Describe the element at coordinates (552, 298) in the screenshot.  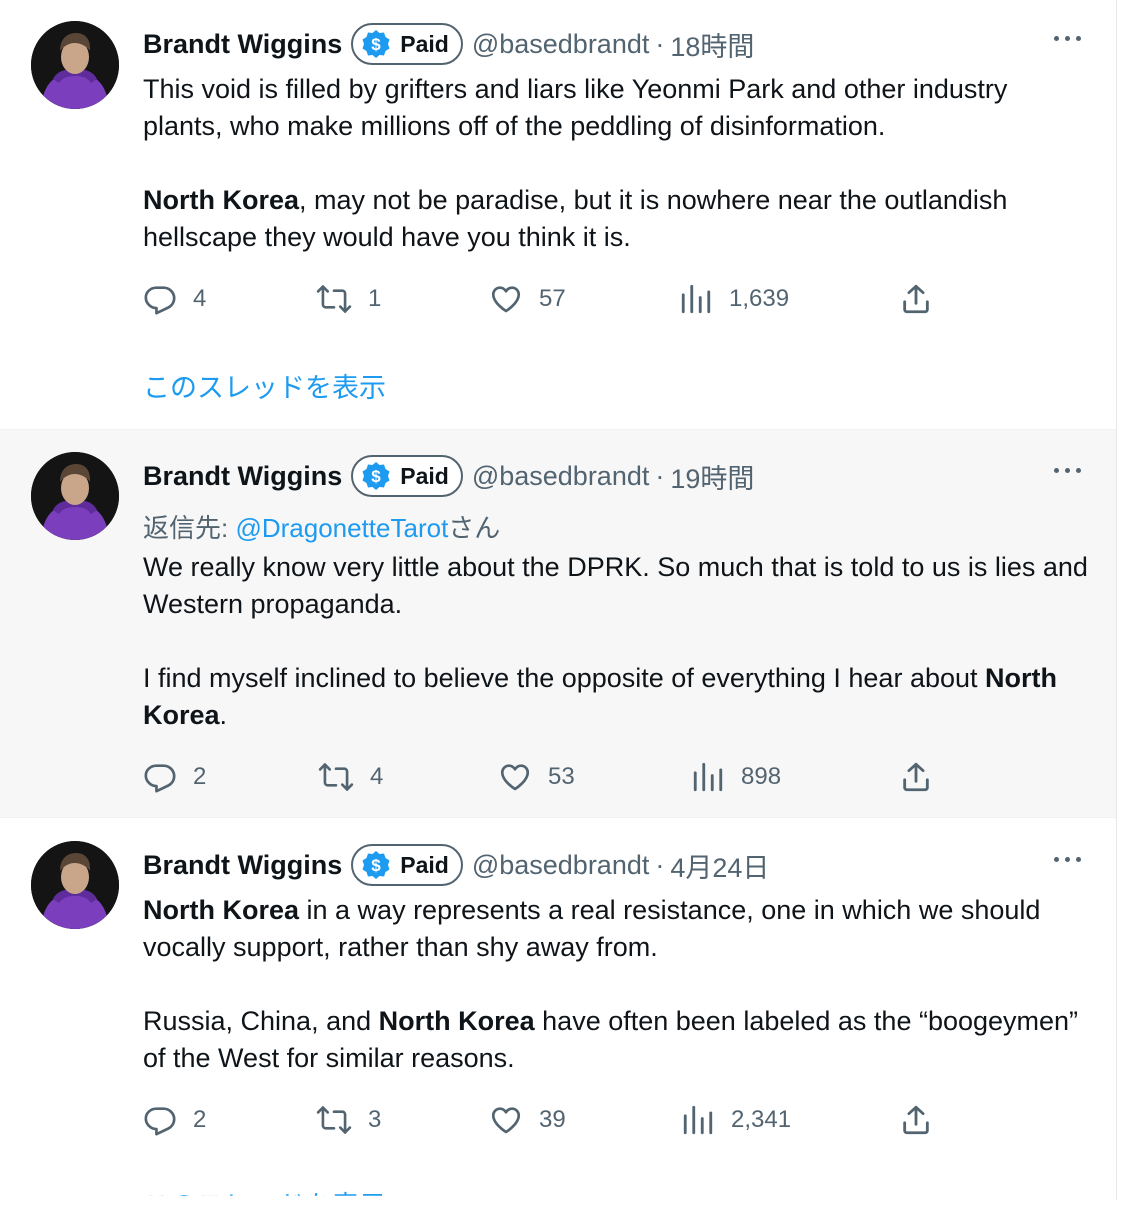
I see `like-count: 57` at that location.